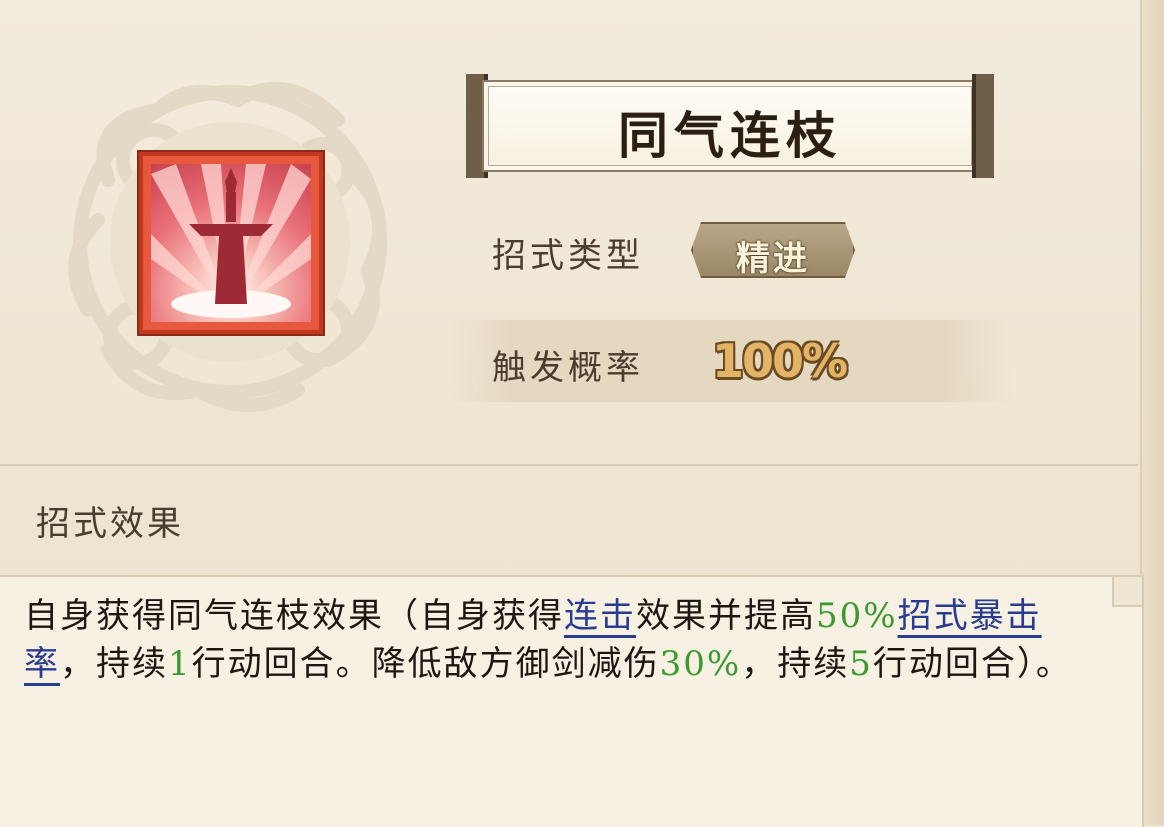  Describe the element at coordinates (726, 616) in the screenshot. I see `effect-text-segment: 效果并提高` at that location.